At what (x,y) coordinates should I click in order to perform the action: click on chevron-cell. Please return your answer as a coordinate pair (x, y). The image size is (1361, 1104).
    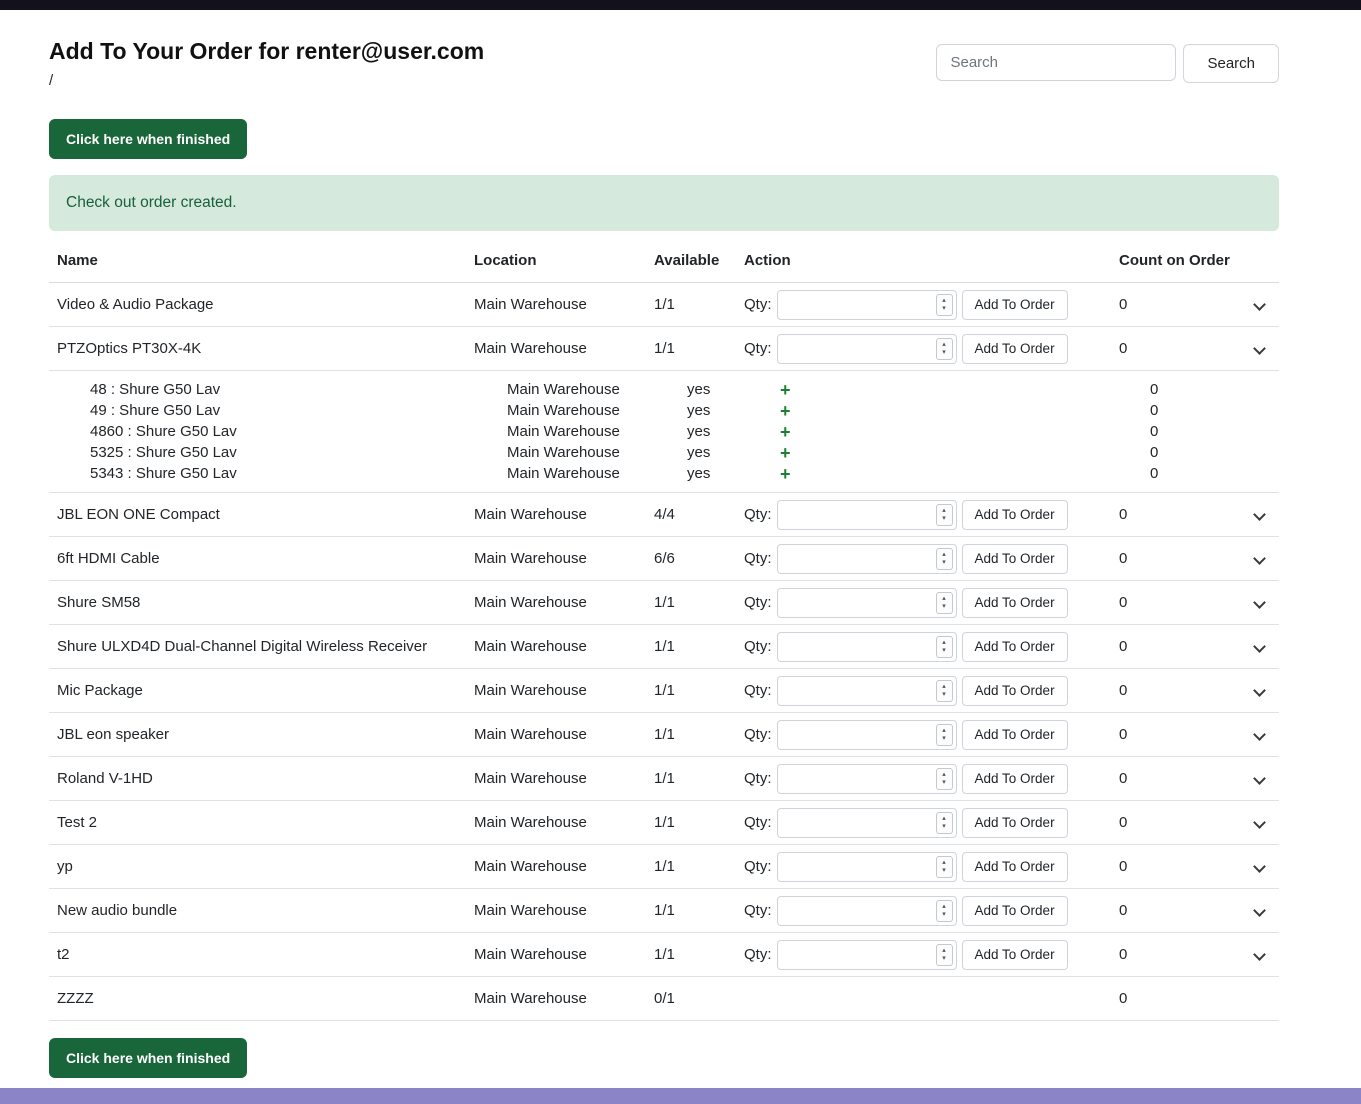
    Looking at the image, I should click on (1259, 646).